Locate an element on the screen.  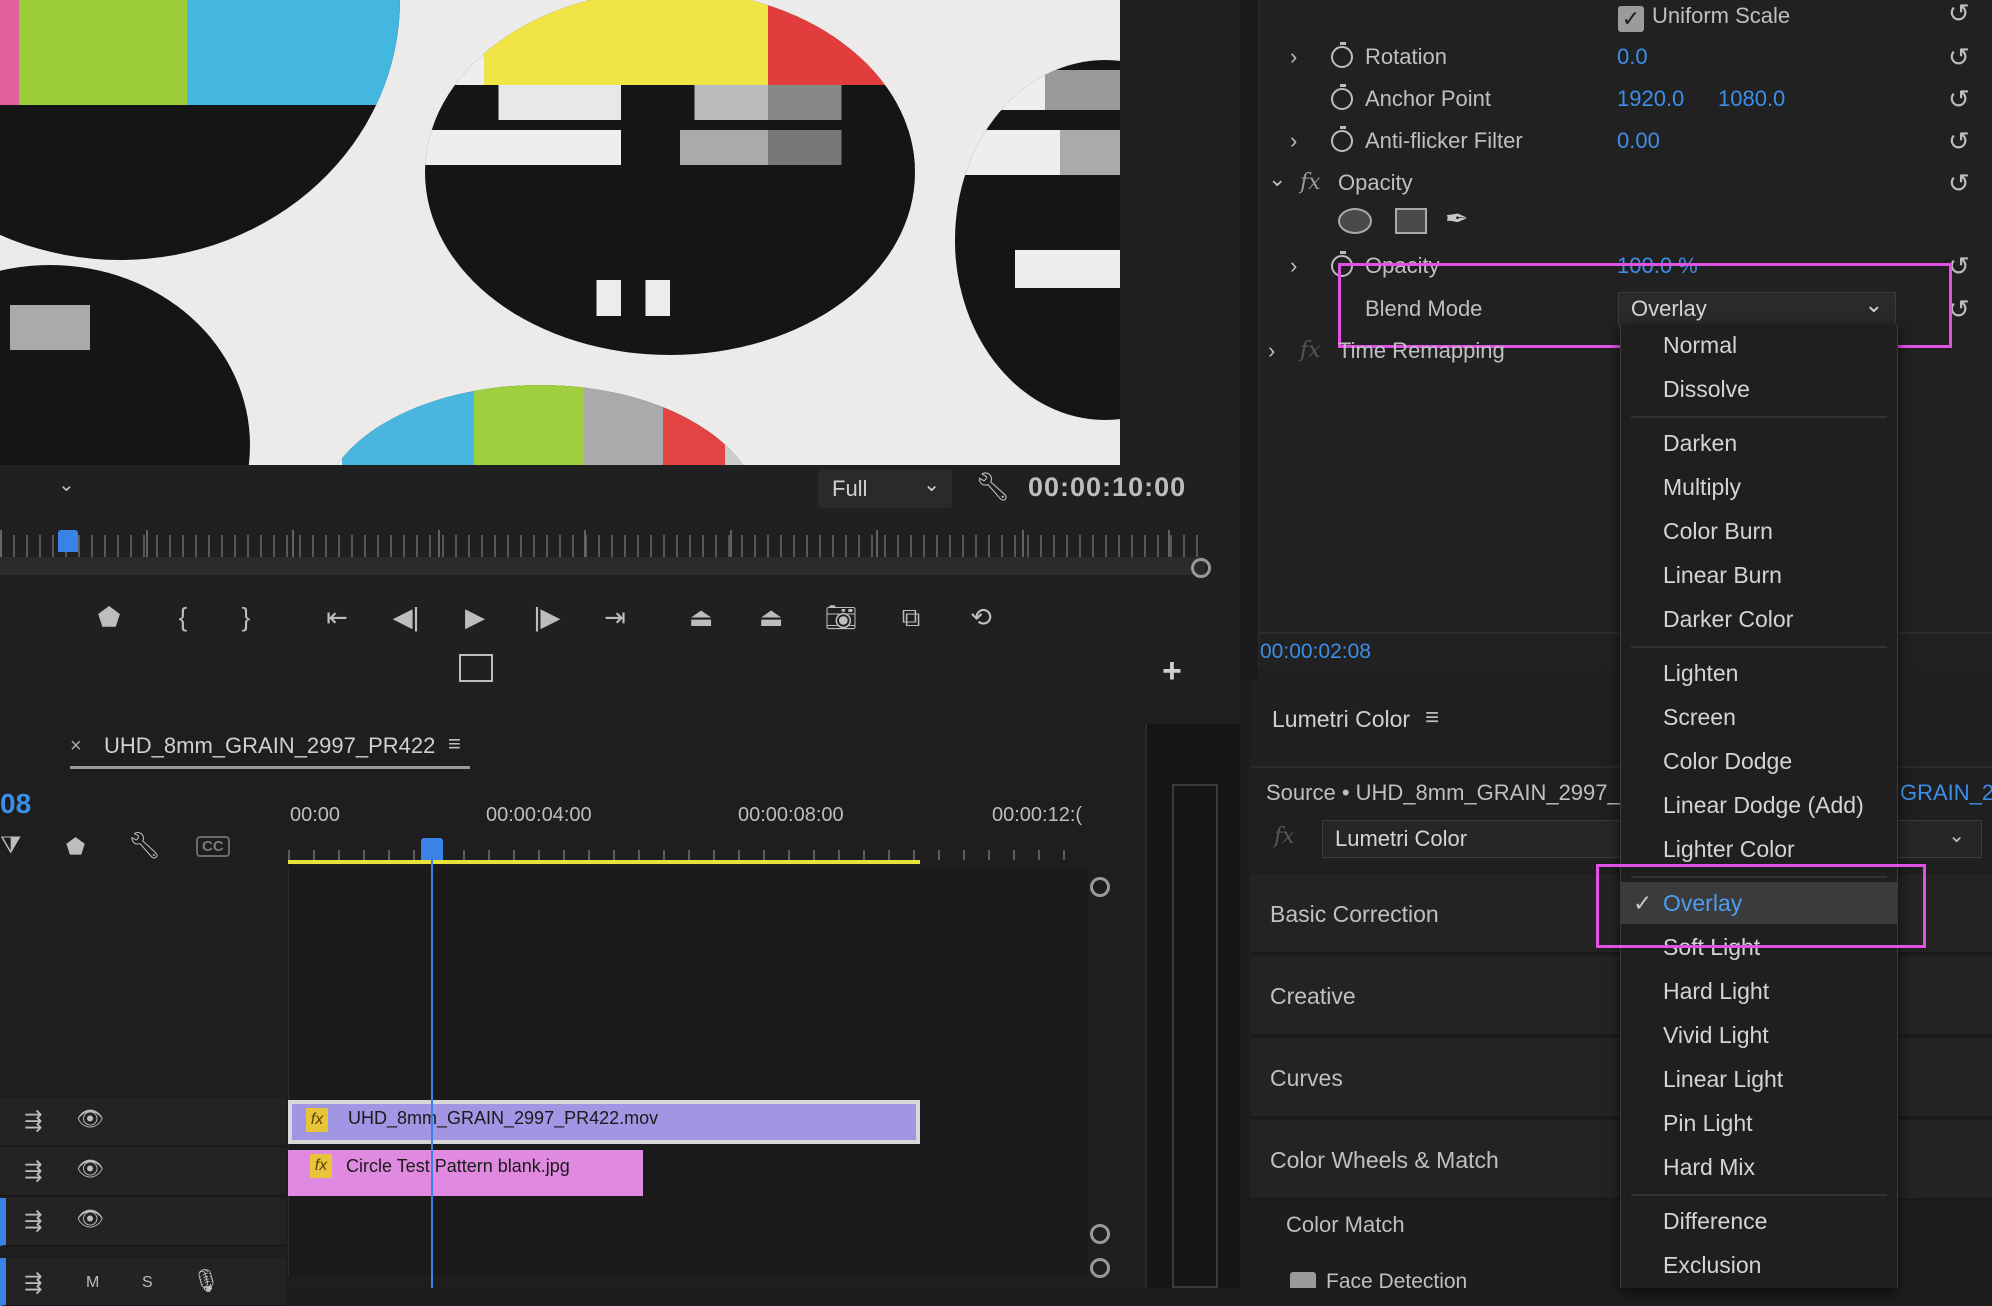
menu-item: Color Dodge is located at coordinates (1759, 761).